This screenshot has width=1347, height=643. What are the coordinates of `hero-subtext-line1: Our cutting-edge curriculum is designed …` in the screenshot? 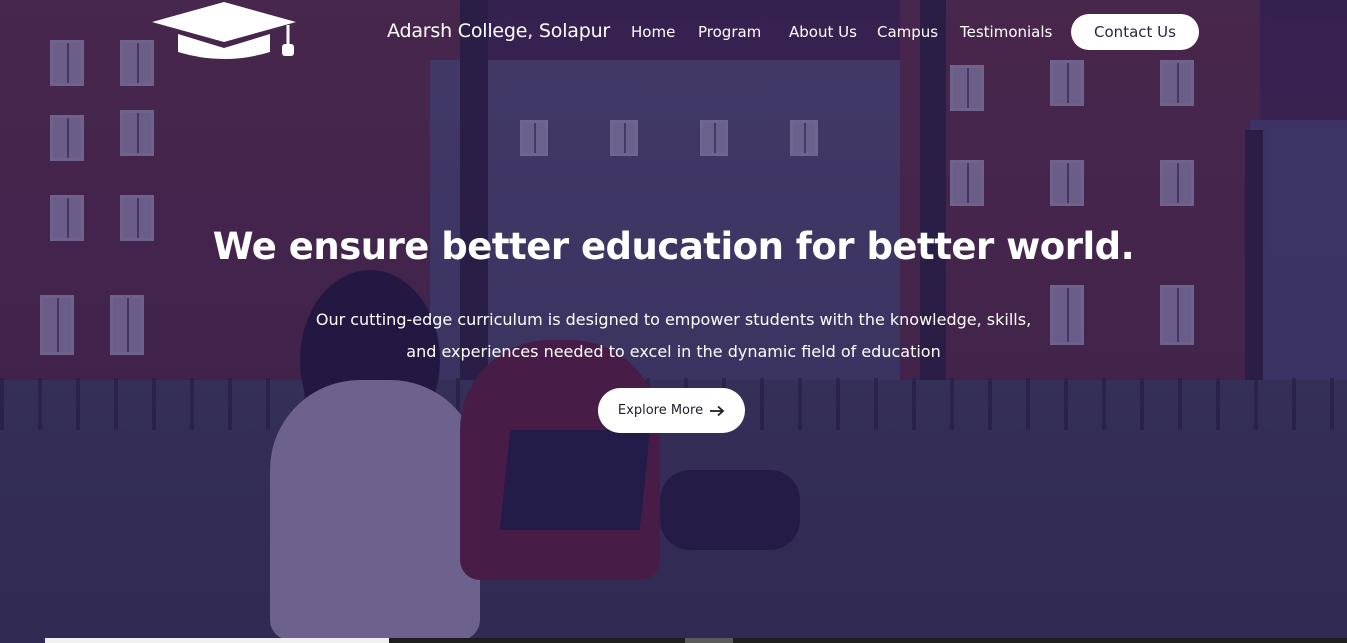 It's located at (673, 319).